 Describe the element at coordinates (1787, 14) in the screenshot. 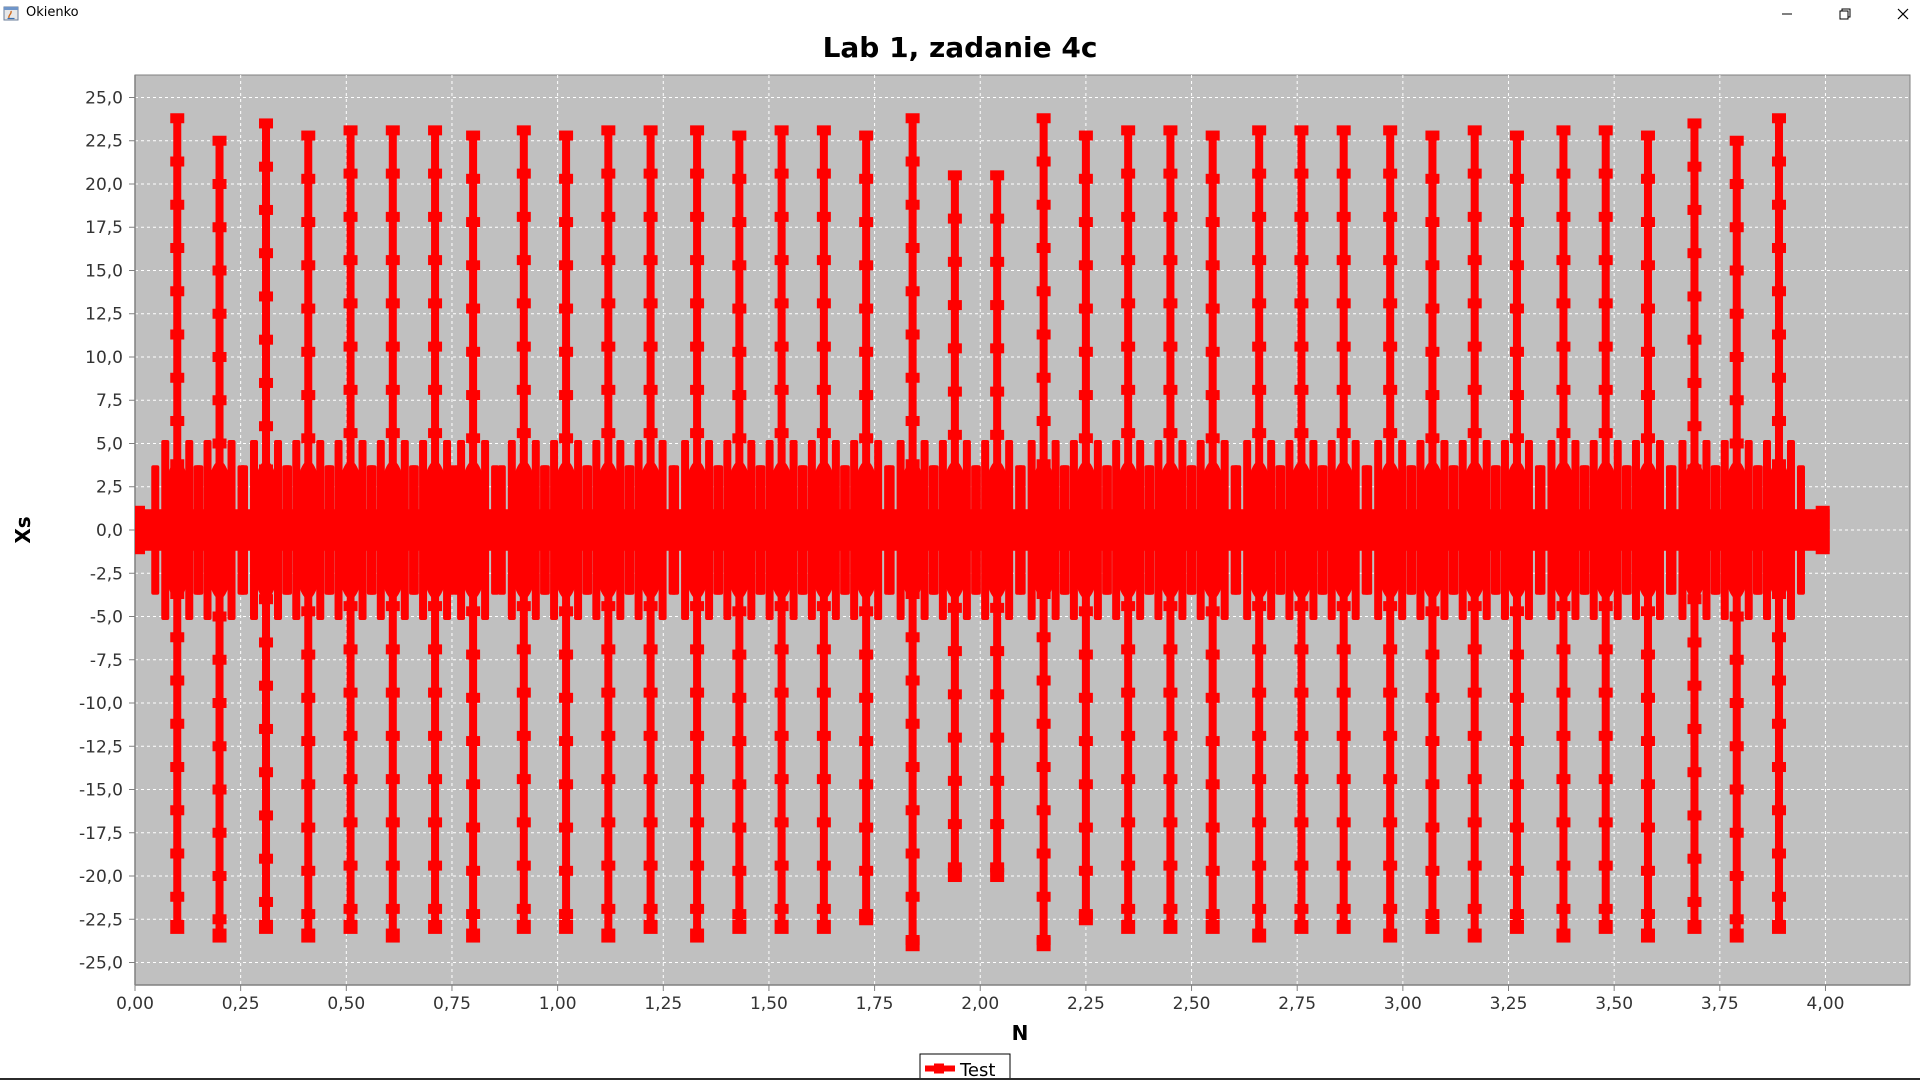

I see `minimize-button` at that location.